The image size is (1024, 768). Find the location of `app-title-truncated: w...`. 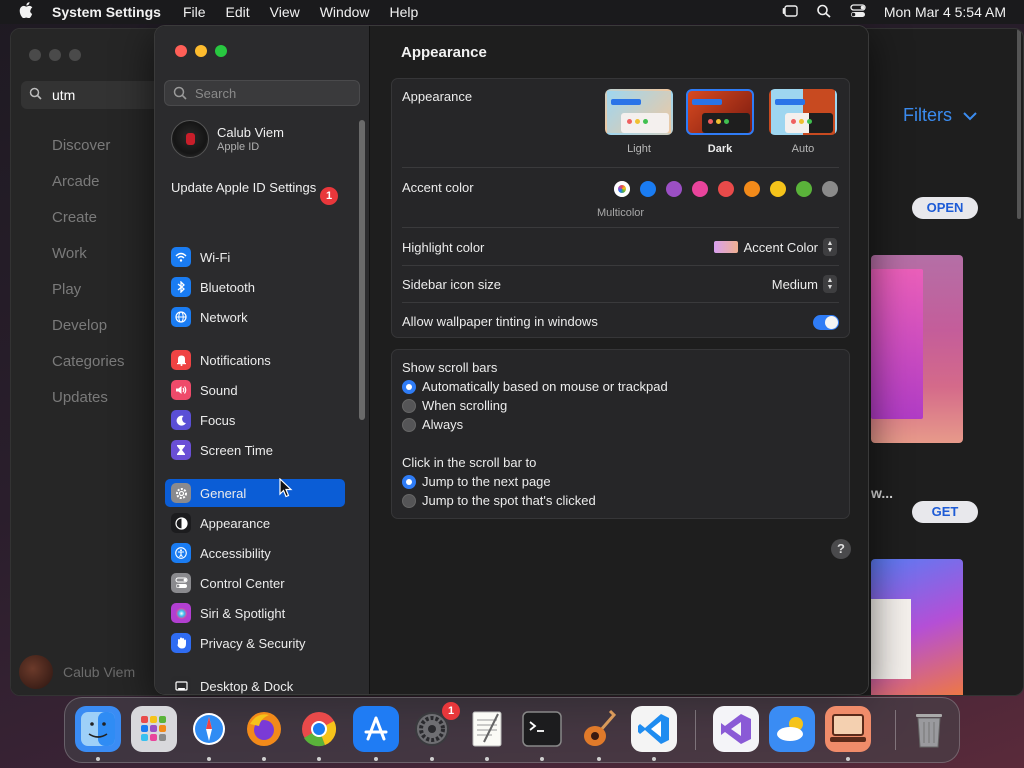

app-title-truncated: w... is located at coordinates (882, 493).